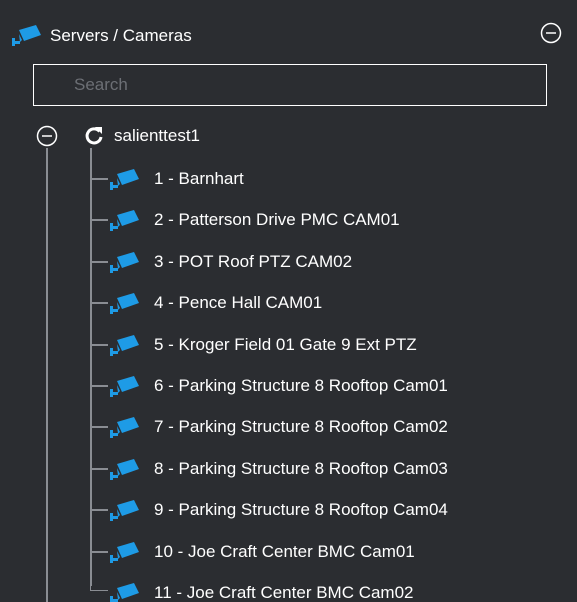 The height and width of the screenshot is (602, 577). What do you see at coordinates (288, 30) in the screenshot?
I see `panel-header: Servers / Cameras` at bounding box center [288, 30].